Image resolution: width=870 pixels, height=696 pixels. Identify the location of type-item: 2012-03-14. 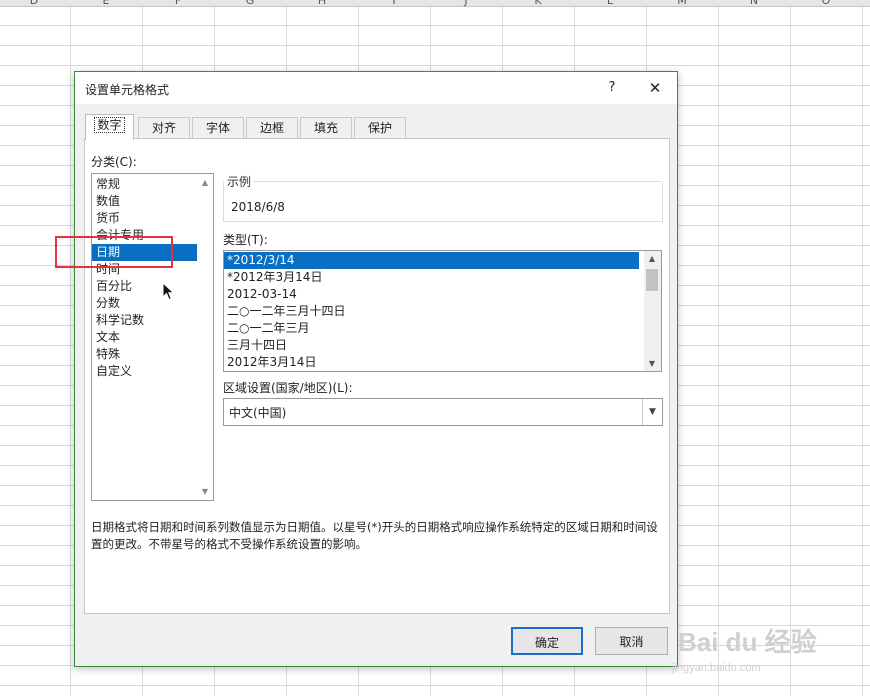
(431, 294).